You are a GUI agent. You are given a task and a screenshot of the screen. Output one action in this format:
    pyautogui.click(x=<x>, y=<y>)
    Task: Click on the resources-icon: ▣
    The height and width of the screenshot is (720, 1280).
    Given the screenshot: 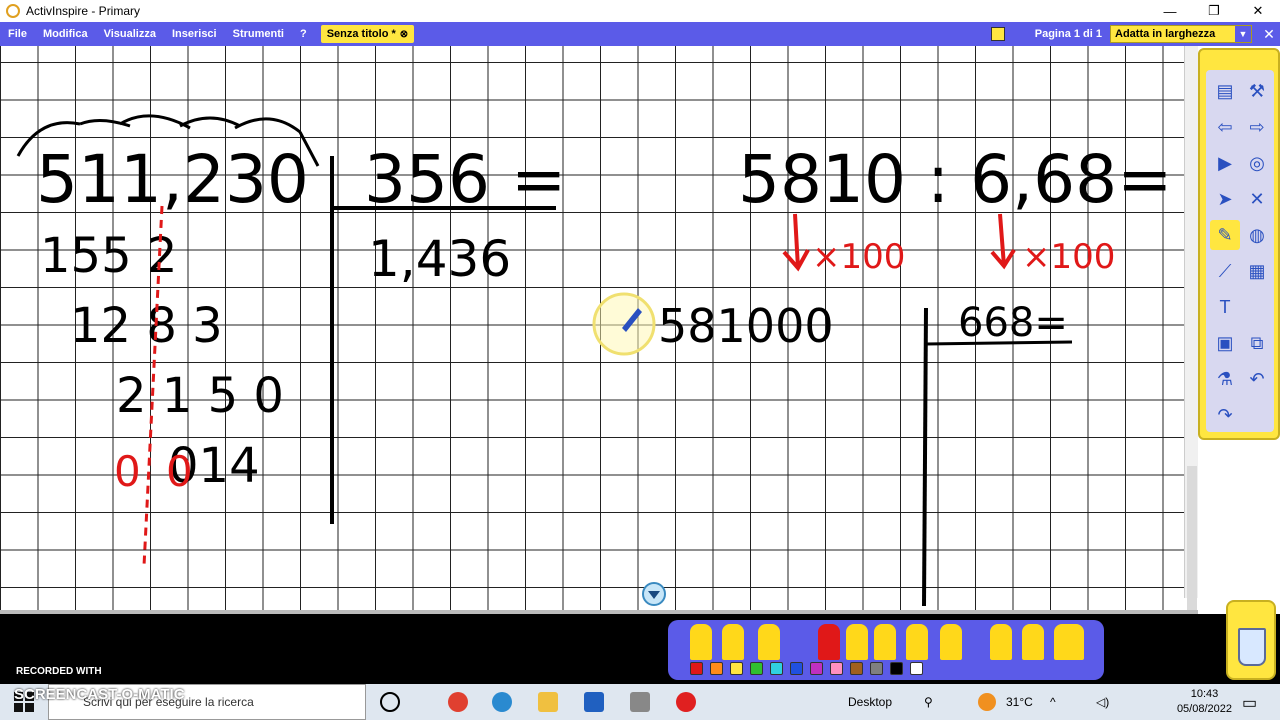 What is the action you would take?
    pyautogui.click(x=1225, y=343)
    